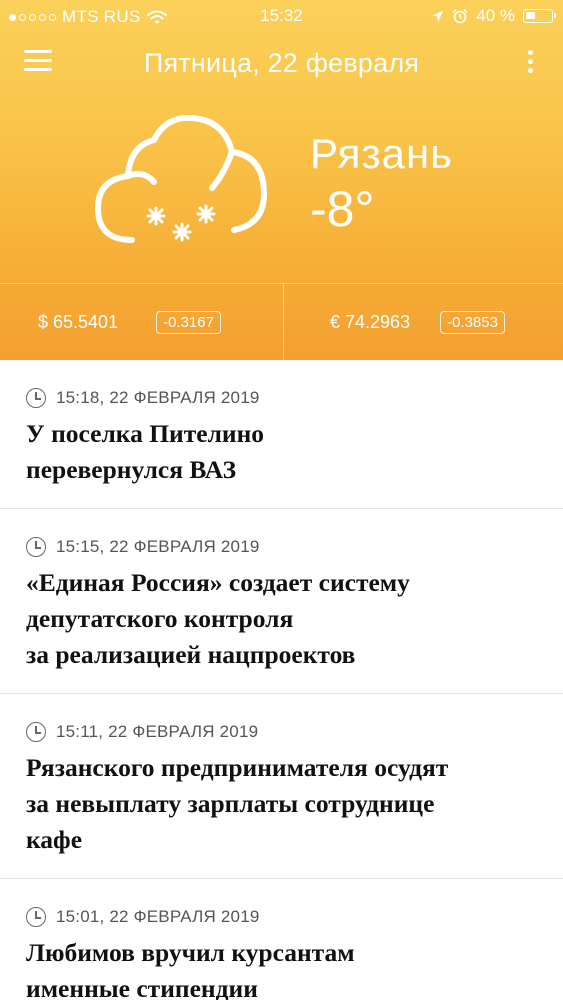  I want to click on rates-divider, so click(281, 283).